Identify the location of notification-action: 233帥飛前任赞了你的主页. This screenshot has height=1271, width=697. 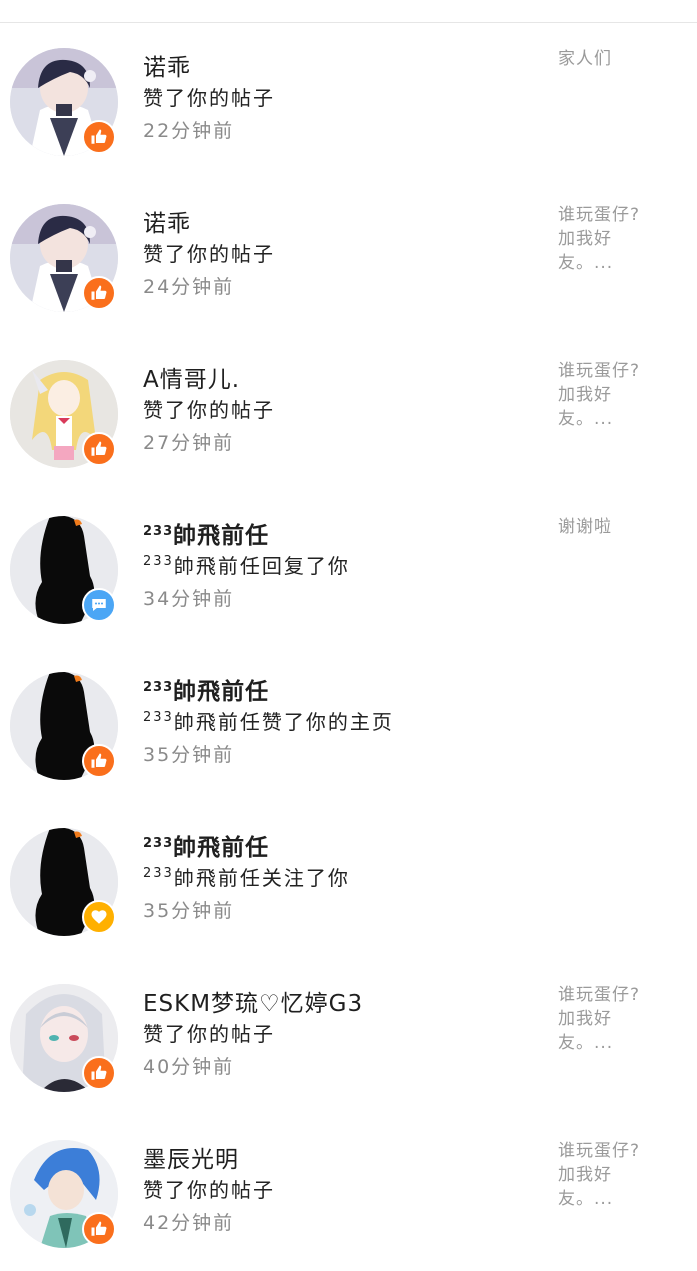
(268, 720).